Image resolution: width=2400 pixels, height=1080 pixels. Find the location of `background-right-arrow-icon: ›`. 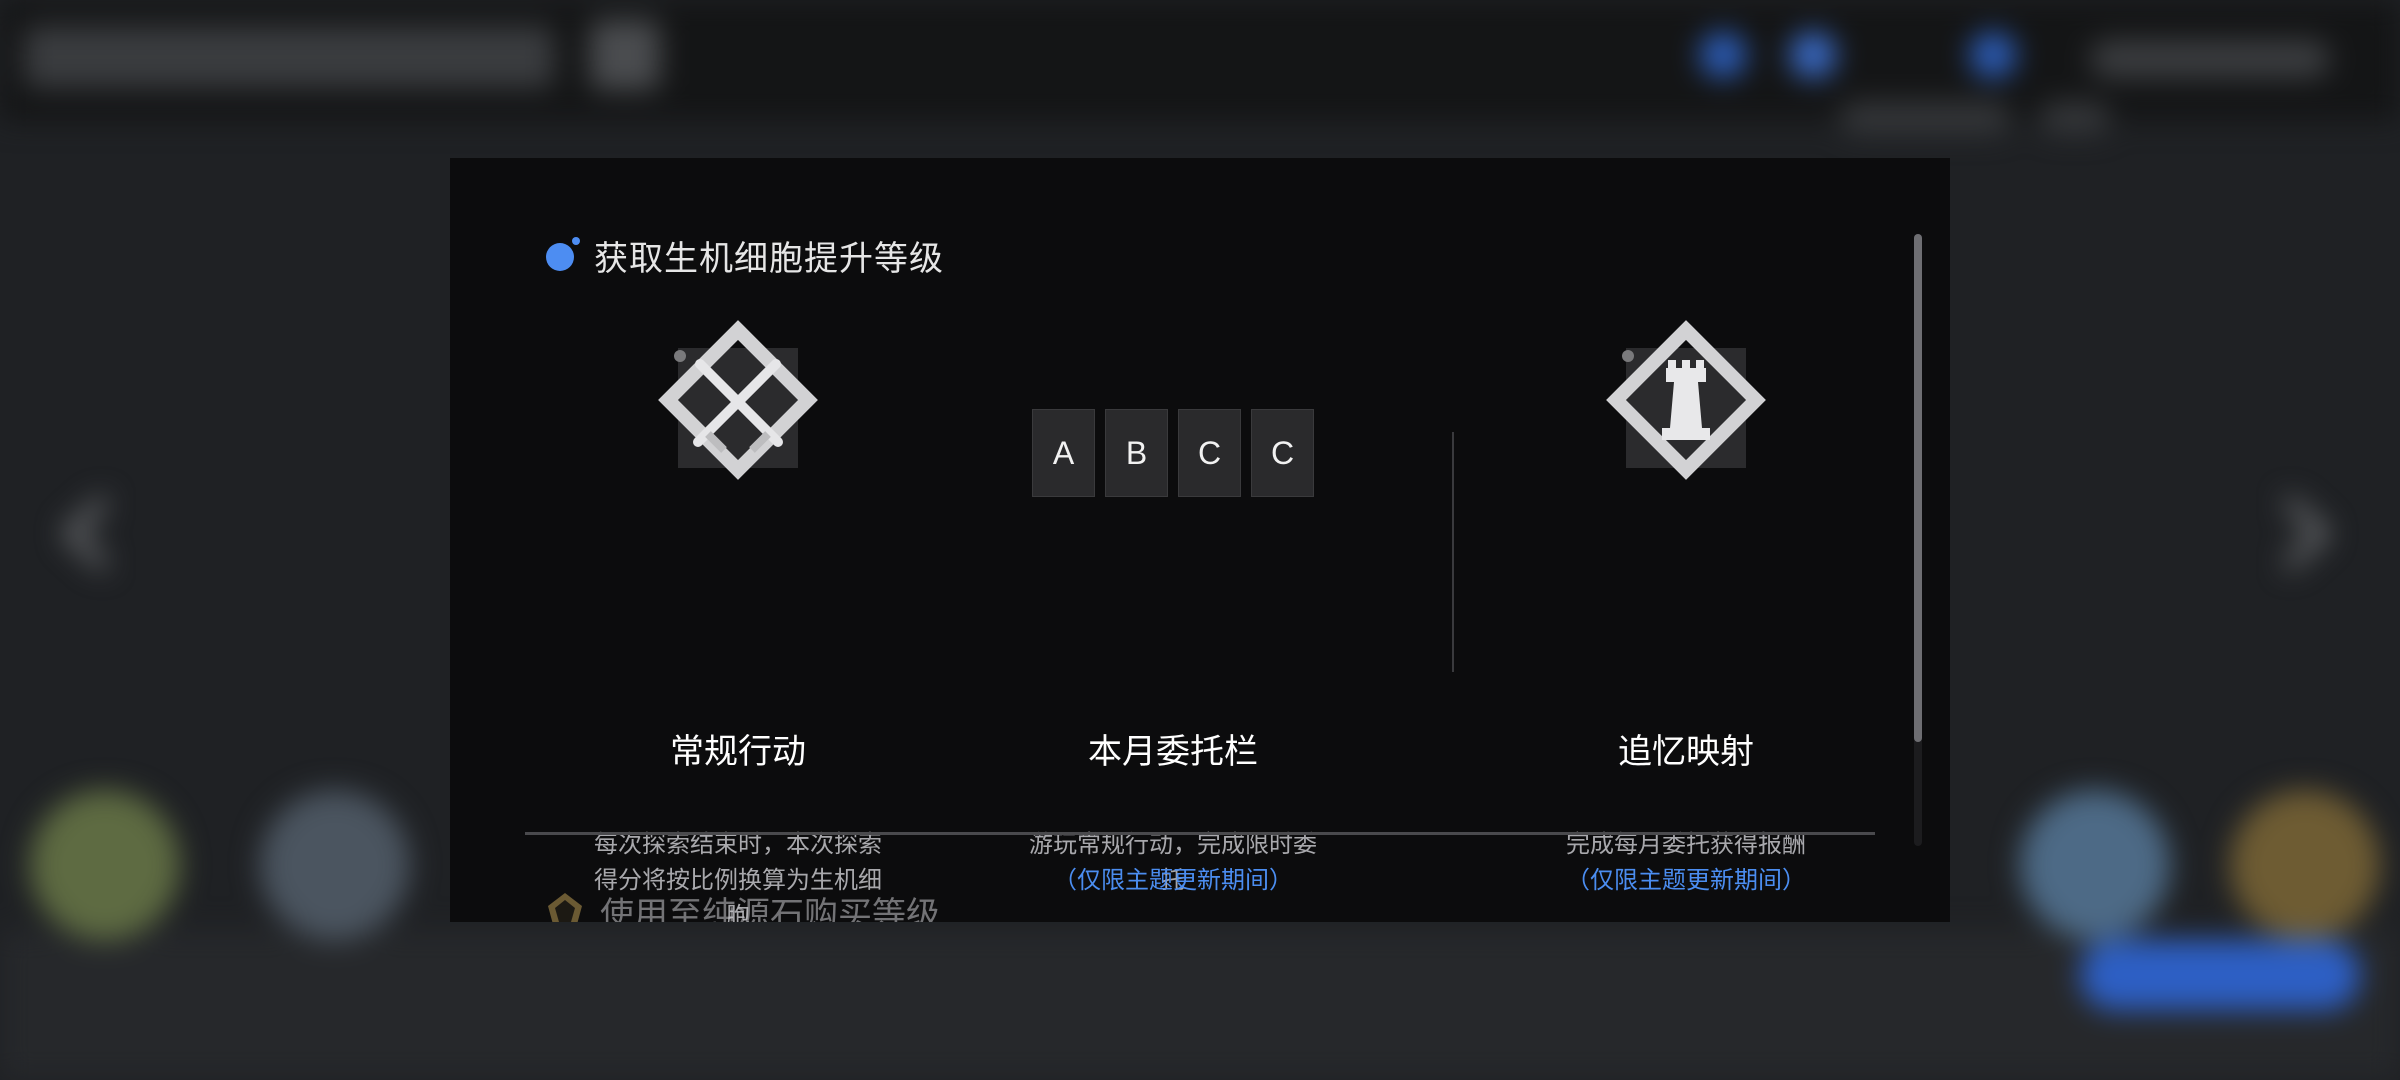

background-right-arrow-icon: › is located at coordinates (2306, 524).